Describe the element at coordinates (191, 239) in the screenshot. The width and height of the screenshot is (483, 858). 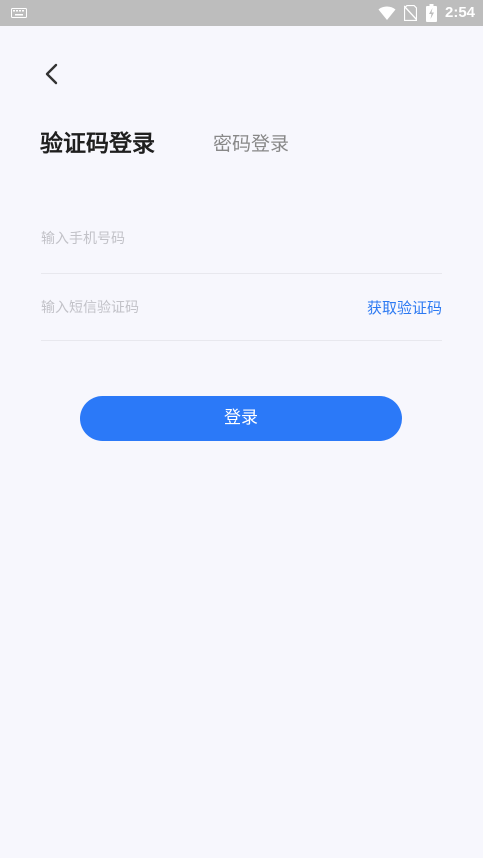
I see `phone-input` at that location.